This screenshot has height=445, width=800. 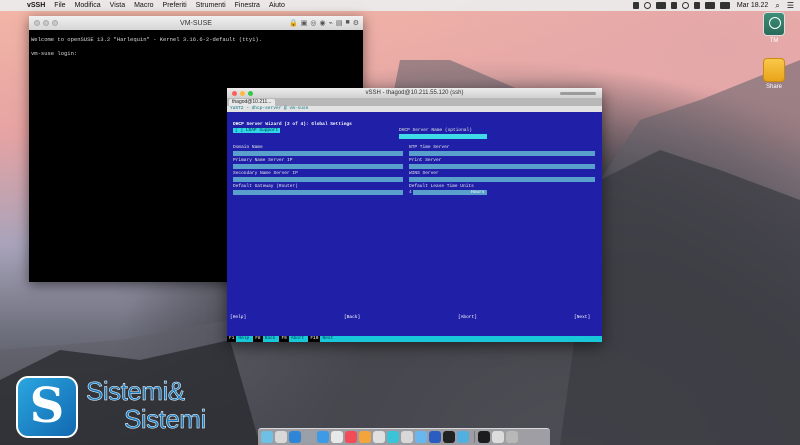 I want to click on spotlight-search-icon: ⌕, so click(x=777, y=6).